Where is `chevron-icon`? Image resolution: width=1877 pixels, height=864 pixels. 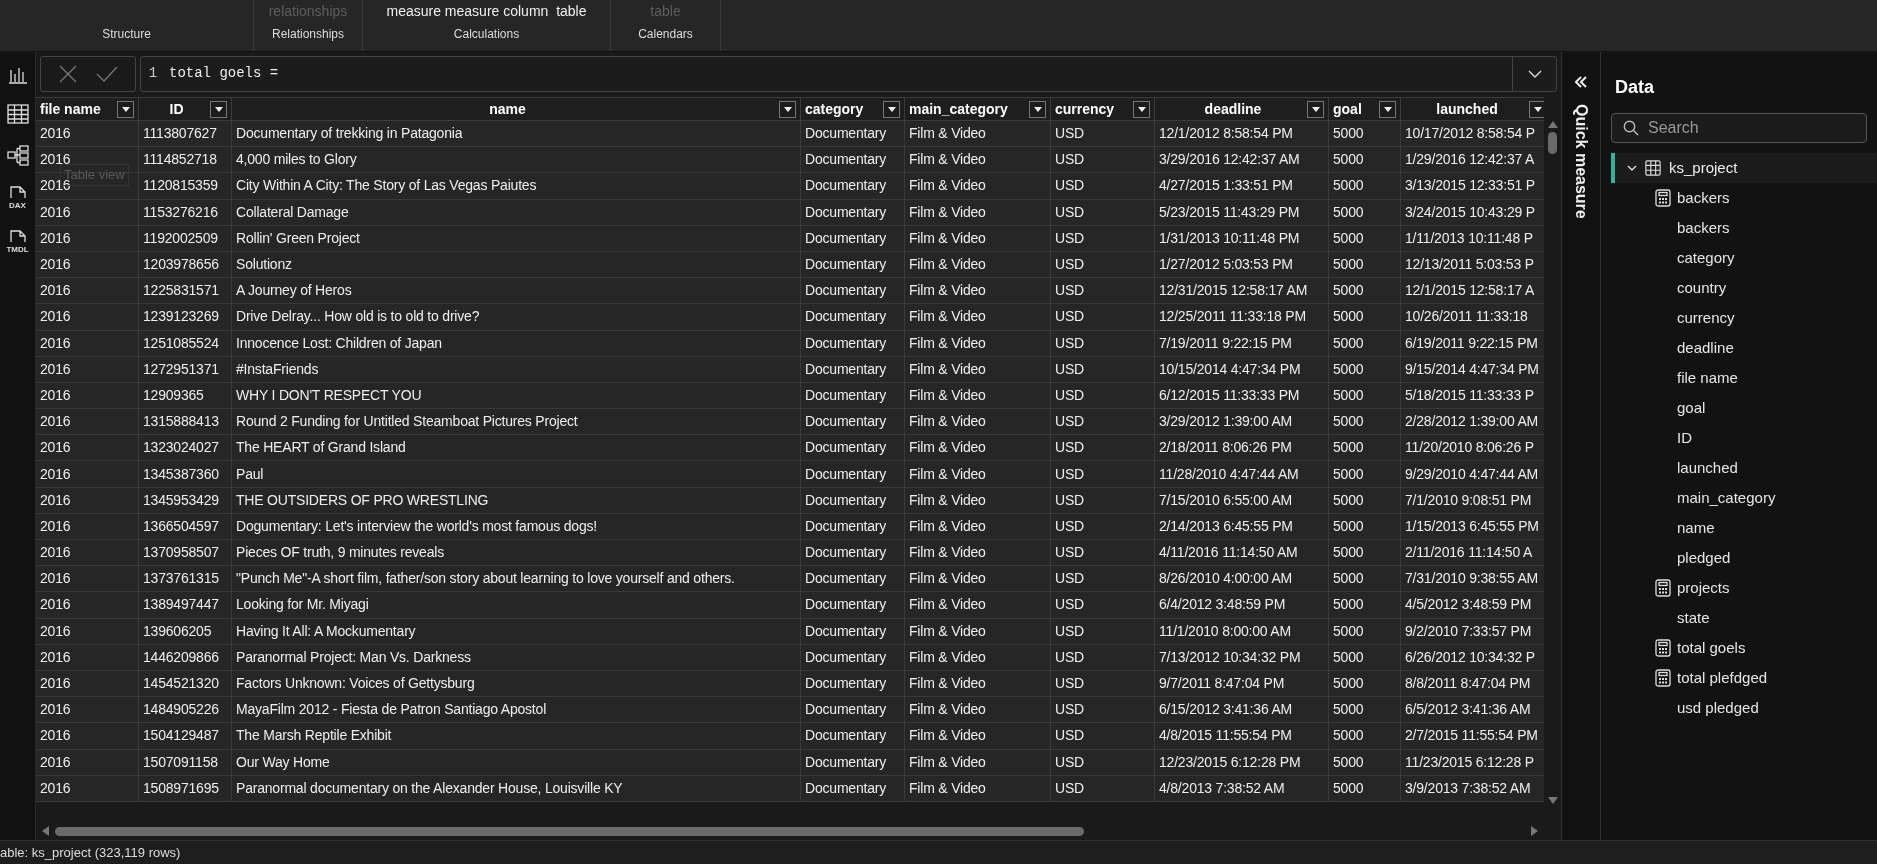
chevron-icon is located at coordinates (1632, 168).